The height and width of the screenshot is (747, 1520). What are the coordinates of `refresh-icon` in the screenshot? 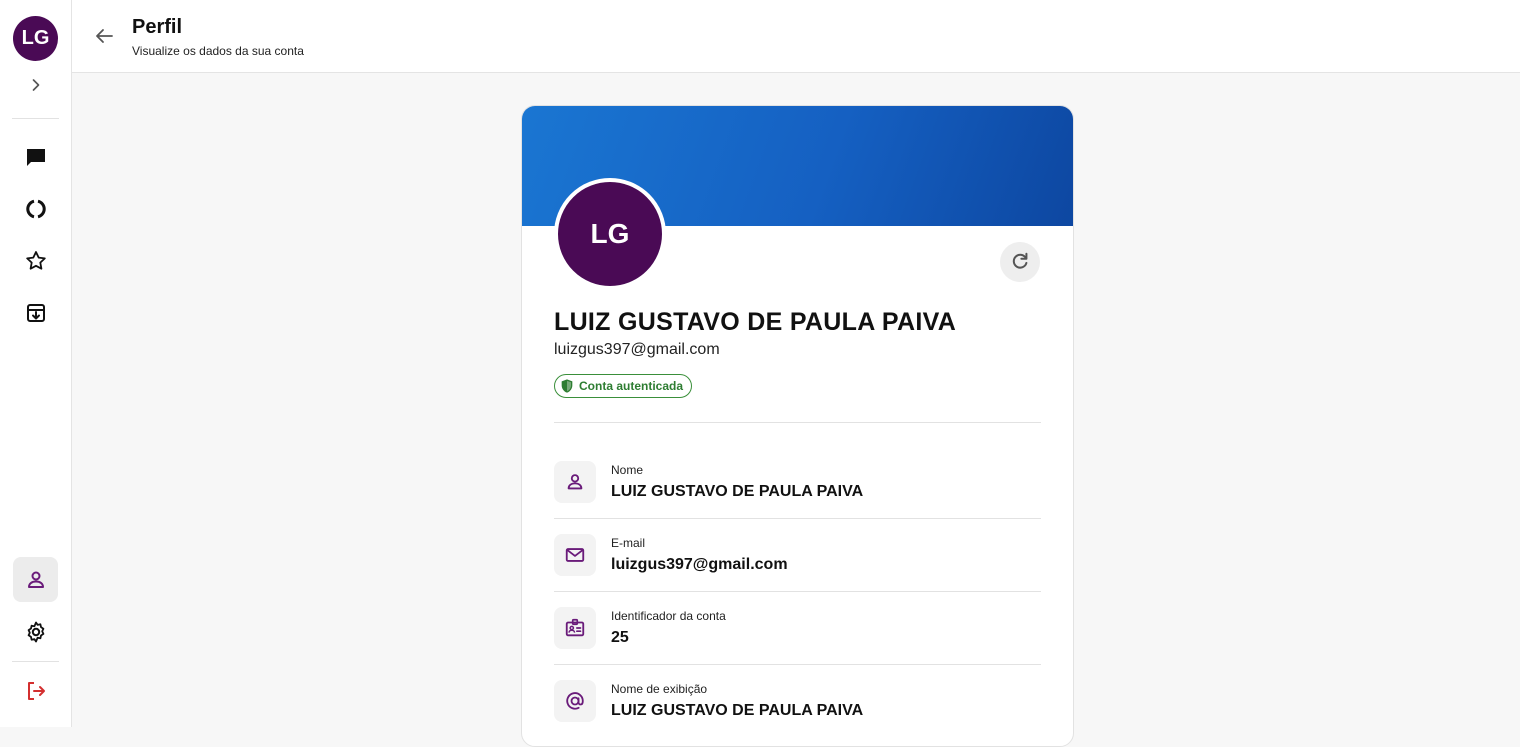 It's located at (1020, 260).